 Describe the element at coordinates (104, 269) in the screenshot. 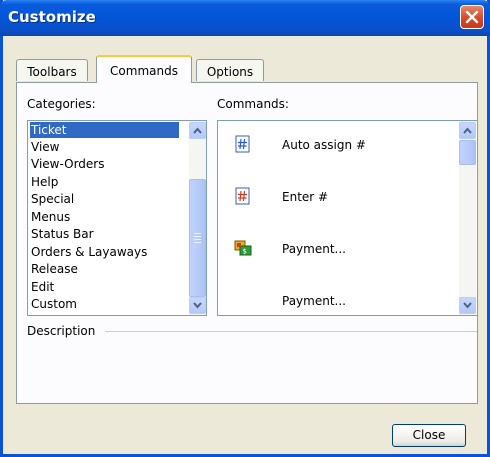

I see `list-item: Release` at that location.